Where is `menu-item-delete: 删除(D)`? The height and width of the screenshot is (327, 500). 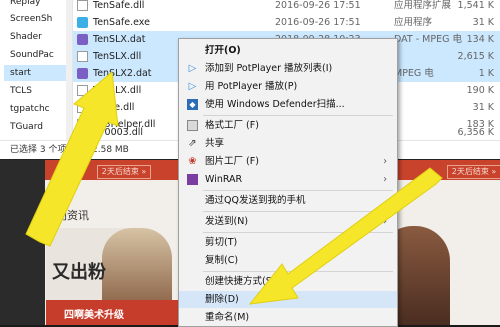 menu-item-delete: 删除(D) is located at coordinates (288, 299).